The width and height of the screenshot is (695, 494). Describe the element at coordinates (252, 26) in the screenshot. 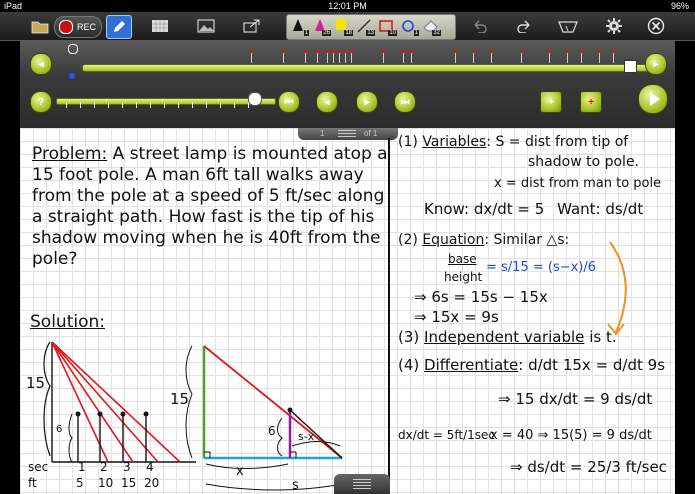

I see `share-icon` at that location.